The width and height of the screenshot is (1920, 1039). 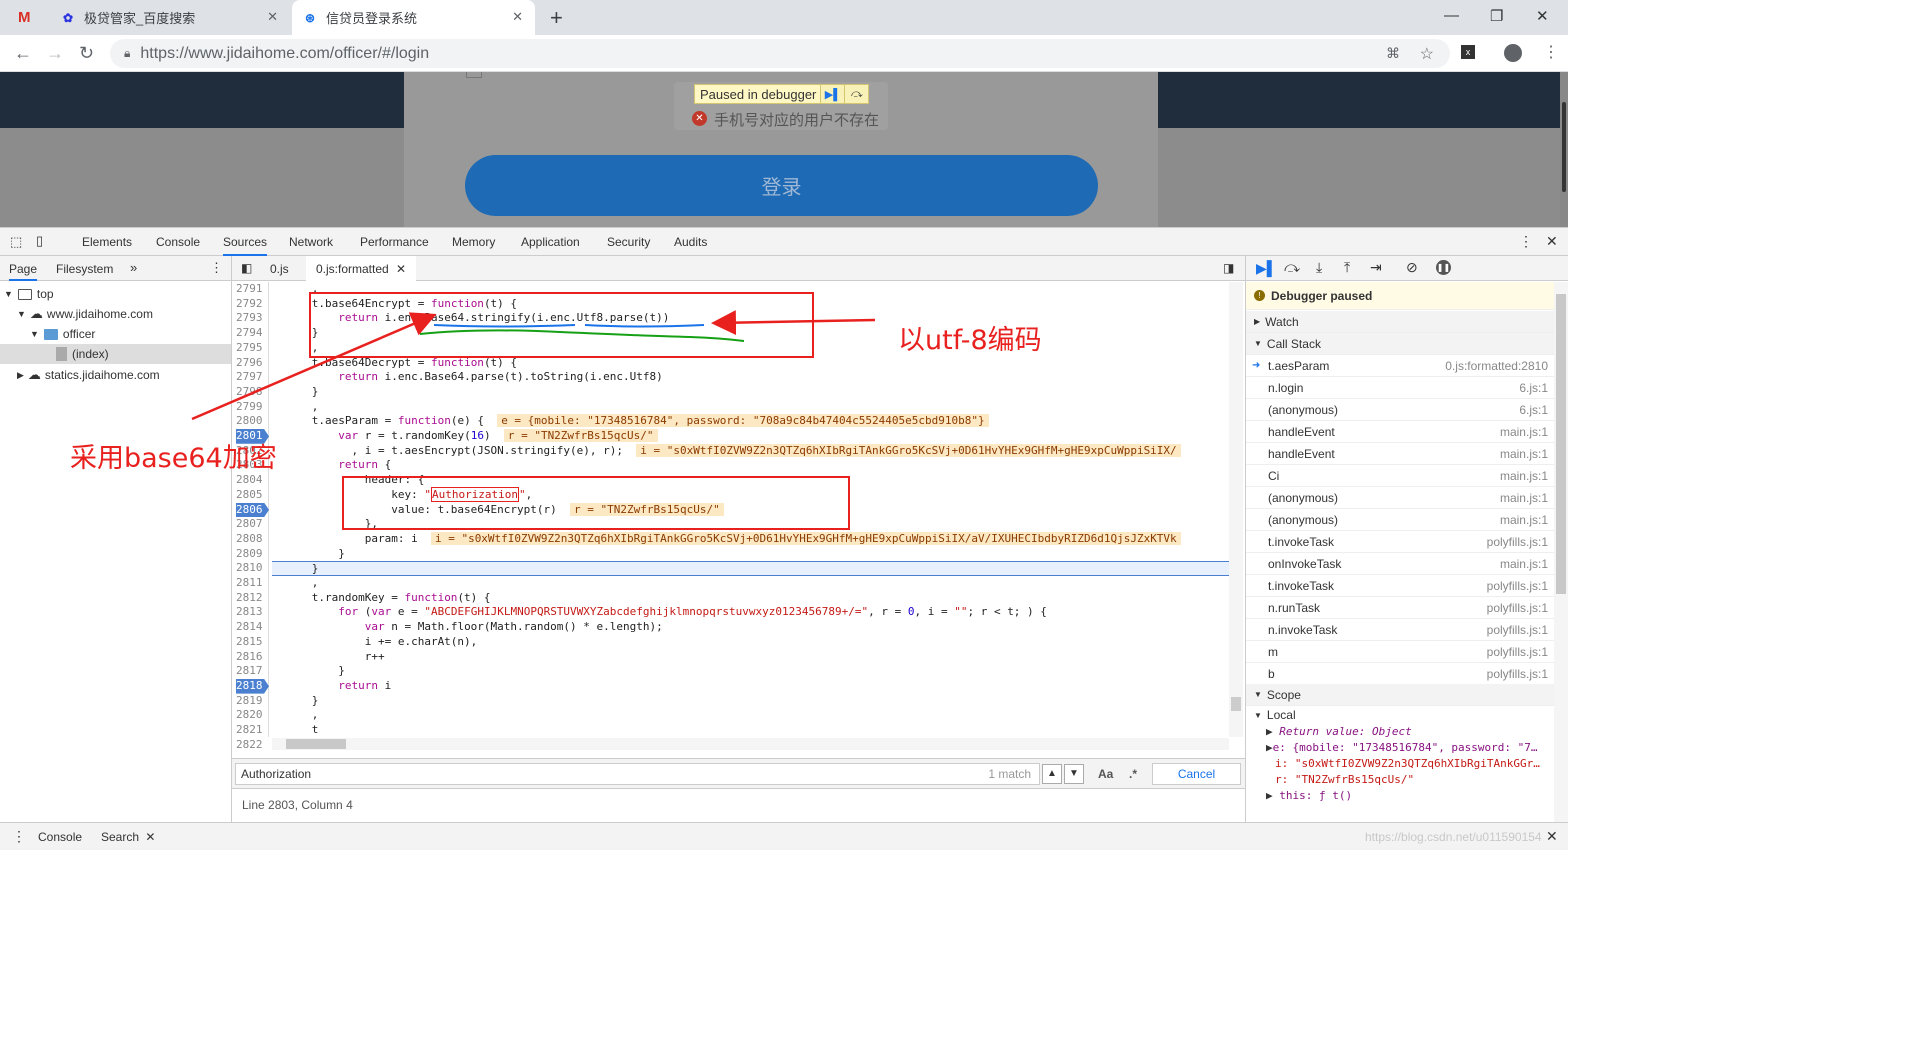 I want to click on callstack-section-header: ▼ Call Stack, so click(x=1400, y=344).